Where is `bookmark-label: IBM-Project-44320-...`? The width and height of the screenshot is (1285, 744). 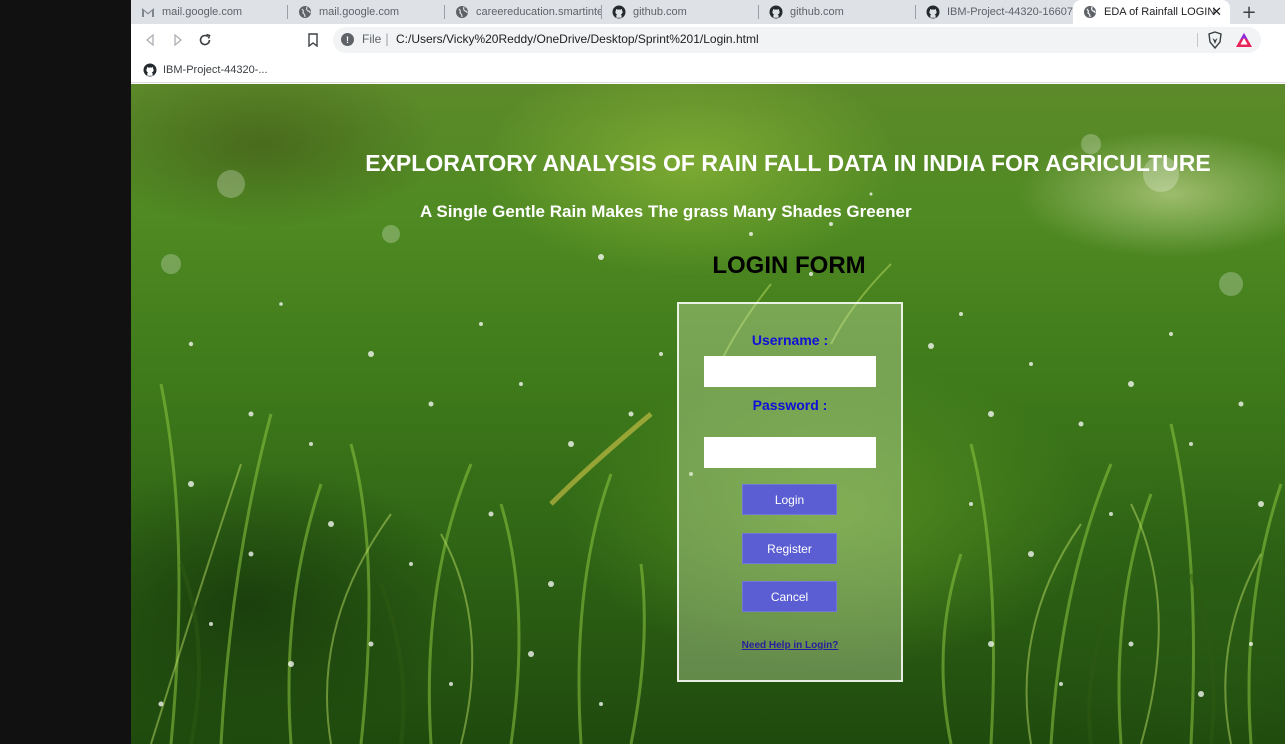 bookmark-label: IBM-Project-44320-... is located at coordinates (215, 70).